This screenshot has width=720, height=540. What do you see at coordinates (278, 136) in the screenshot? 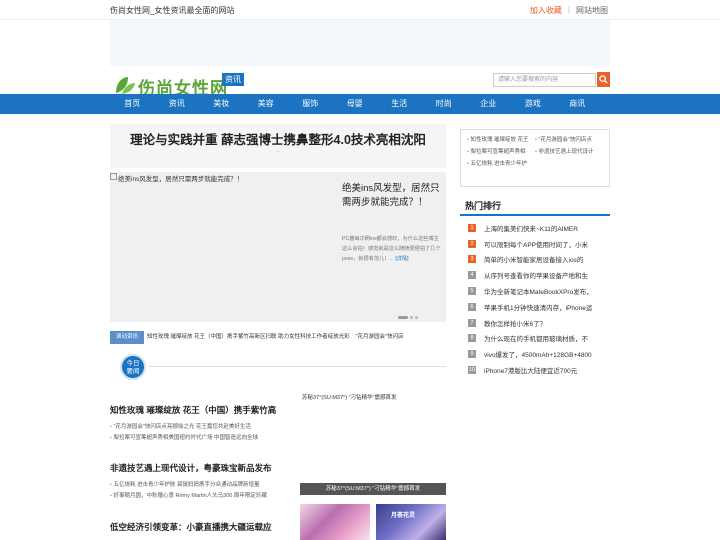
I see `headline-title: 理论与实践并重 薛志强博士携鼻整形4.0技术亮相沈阳` at bounding box center [278, 136].